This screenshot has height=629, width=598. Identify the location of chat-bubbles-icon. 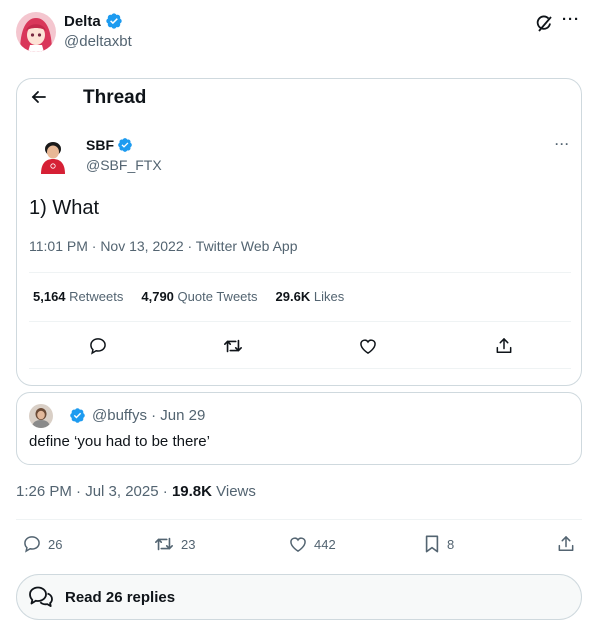
(41, 596).